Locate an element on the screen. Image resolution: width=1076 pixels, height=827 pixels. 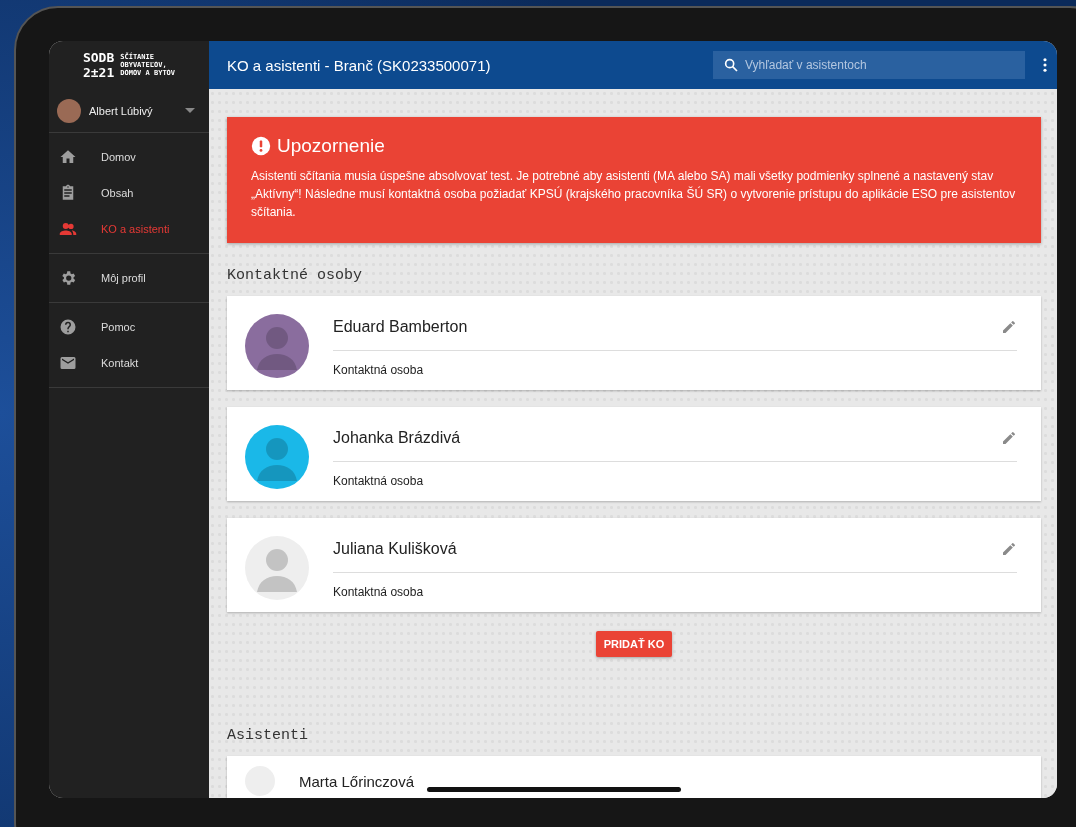
person-name: Johanka Brázdivá is located at coordinates (397, 438).